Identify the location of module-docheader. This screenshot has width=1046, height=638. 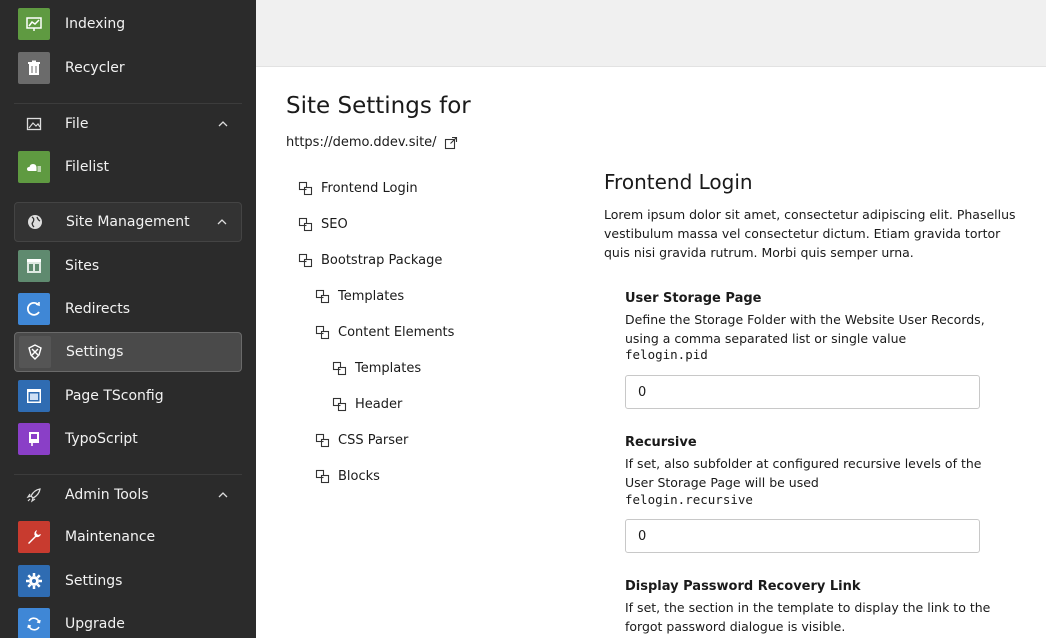
(651, 33).